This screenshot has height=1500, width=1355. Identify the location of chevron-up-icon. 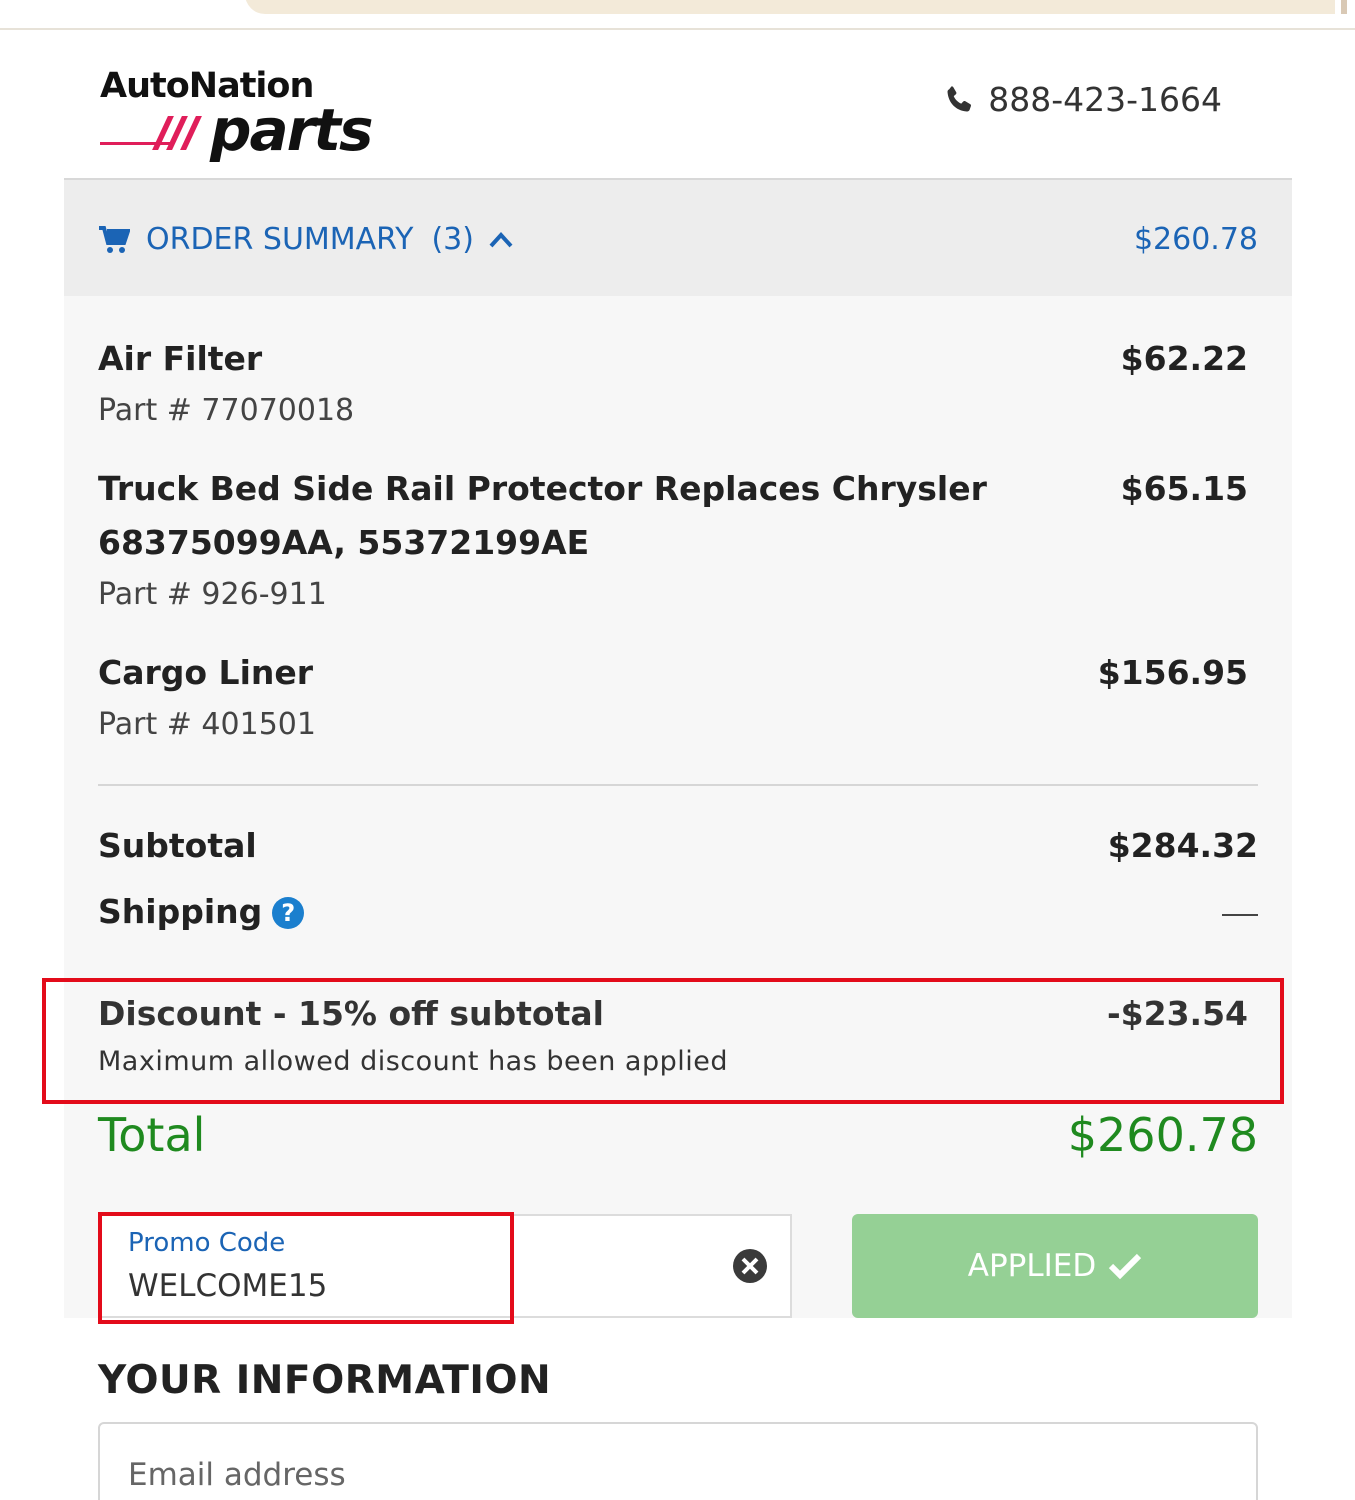
(501, 239).